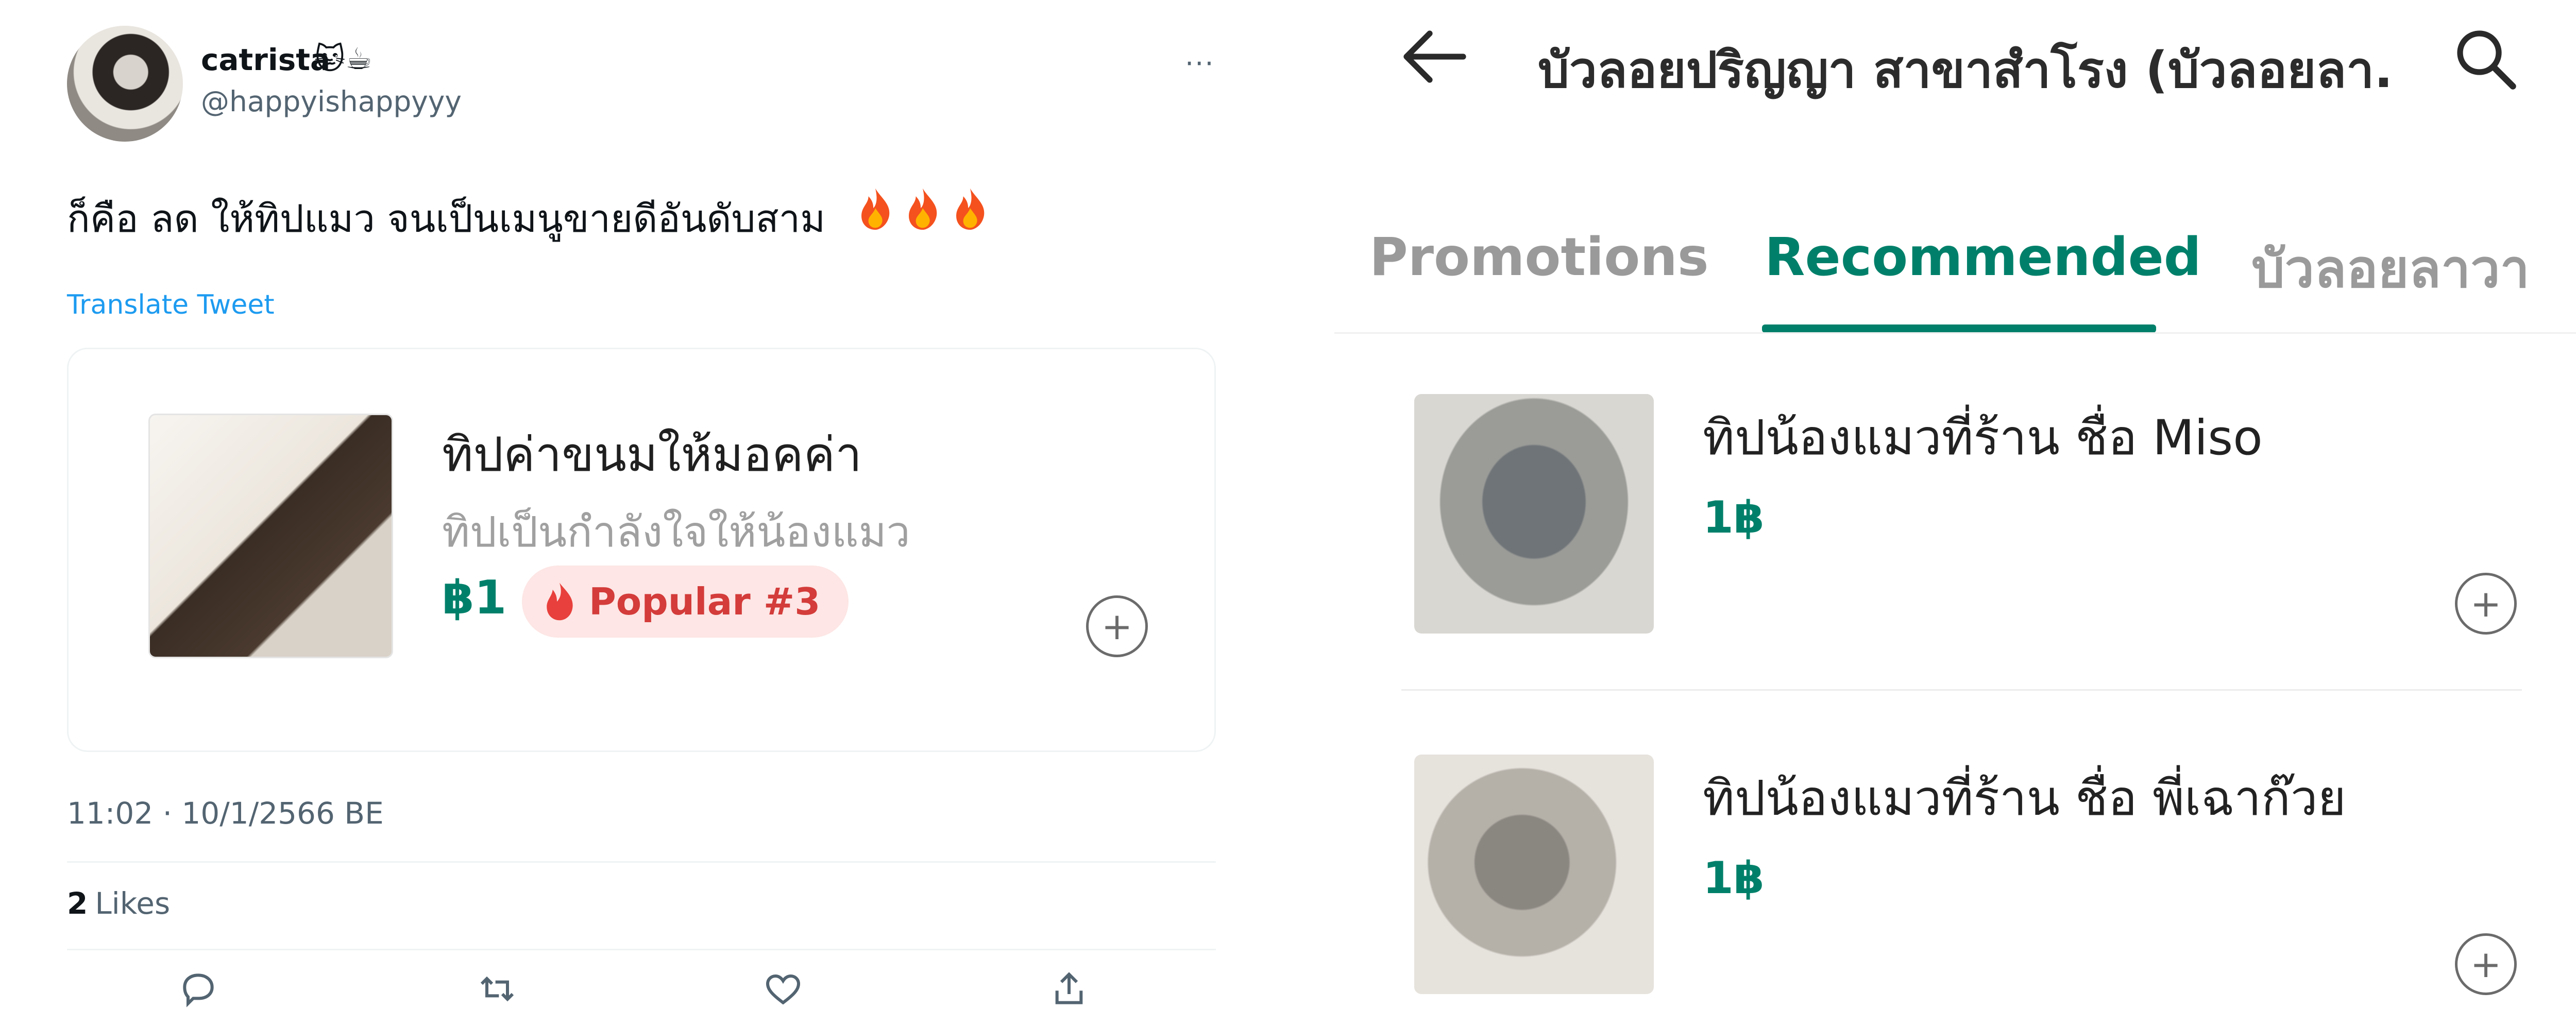 The image size is (2576, 1026). I want to click on category-tabs: Promotions Recommended บัวลอยลาวา, so click(1955, 281).